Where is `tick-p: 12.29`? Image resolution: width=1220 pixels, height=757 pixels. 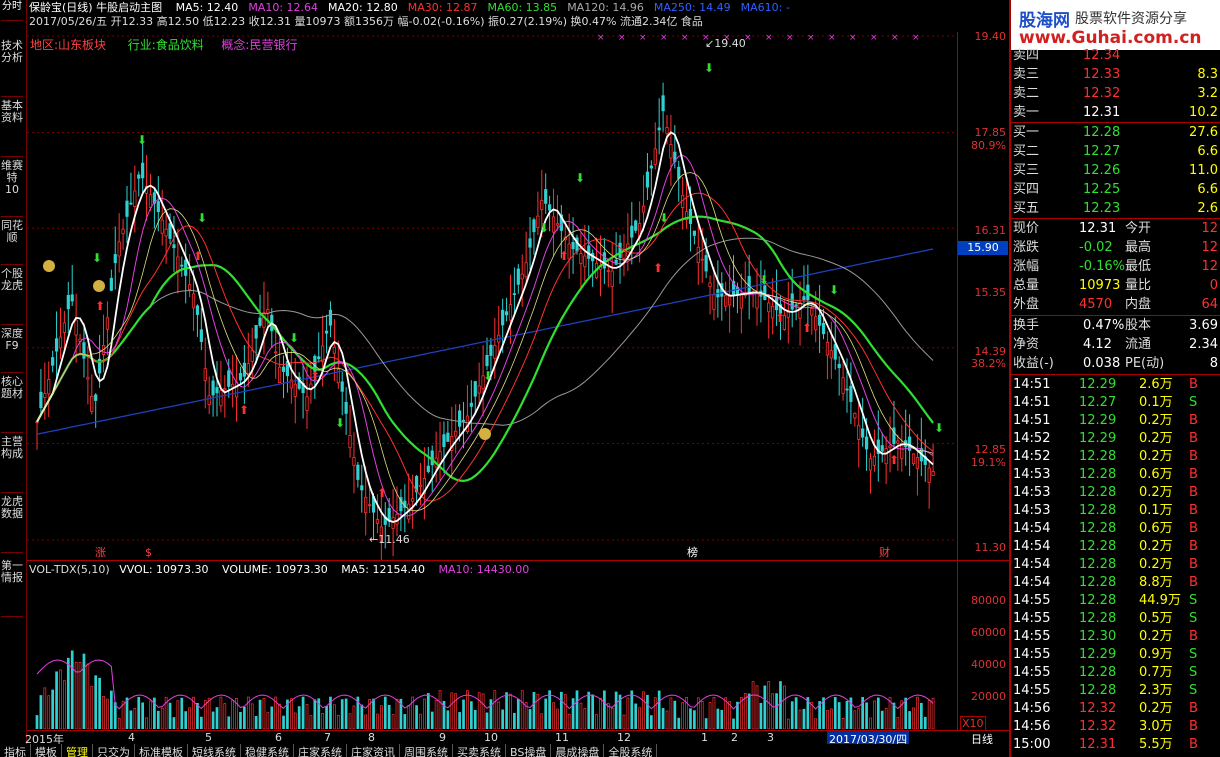 tick-p: 12.29 is located at coordinates (1098, 420).